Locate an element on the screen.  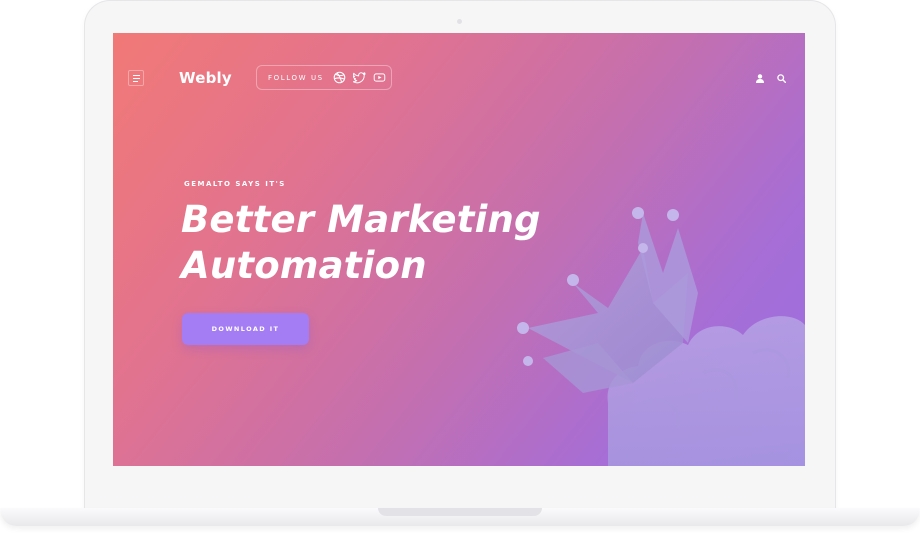
headline-line-1: Better Marketing is located at coordinates (361, 219).